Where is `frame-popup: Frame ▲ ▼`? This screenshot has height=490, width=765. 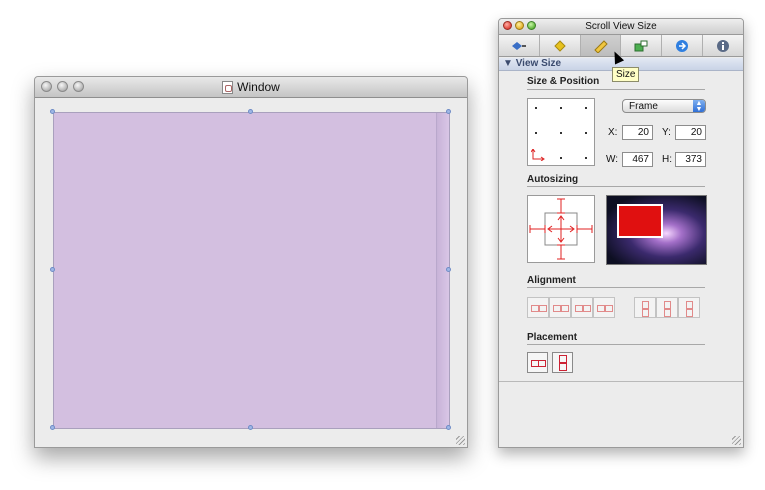
frame-popup: Frame ▲ ▼ is located at coordinates (664, 106).